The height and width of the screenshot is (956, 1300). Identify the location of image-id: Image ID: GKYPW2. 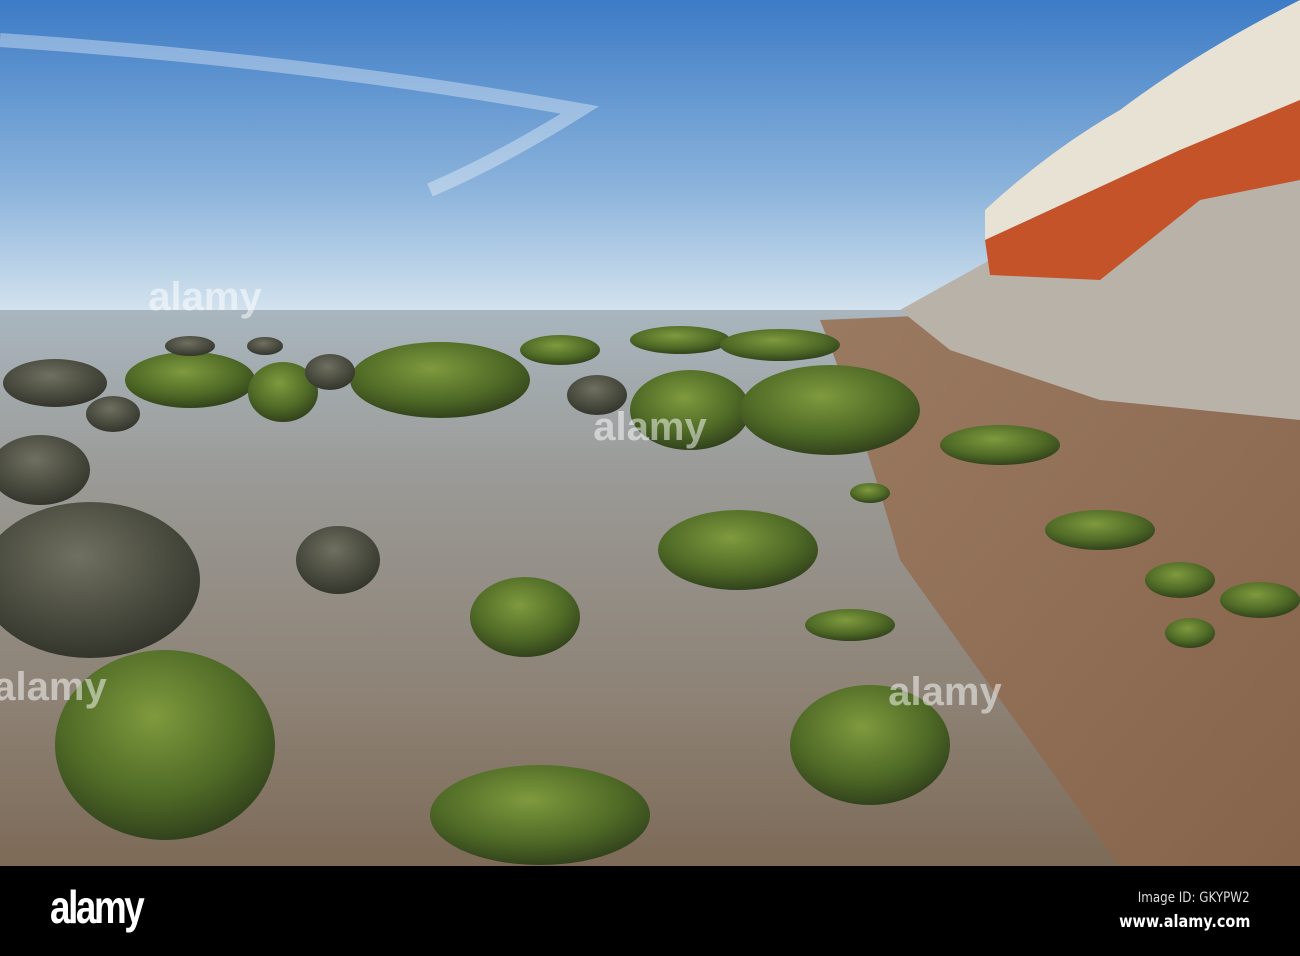
(1194, 898).